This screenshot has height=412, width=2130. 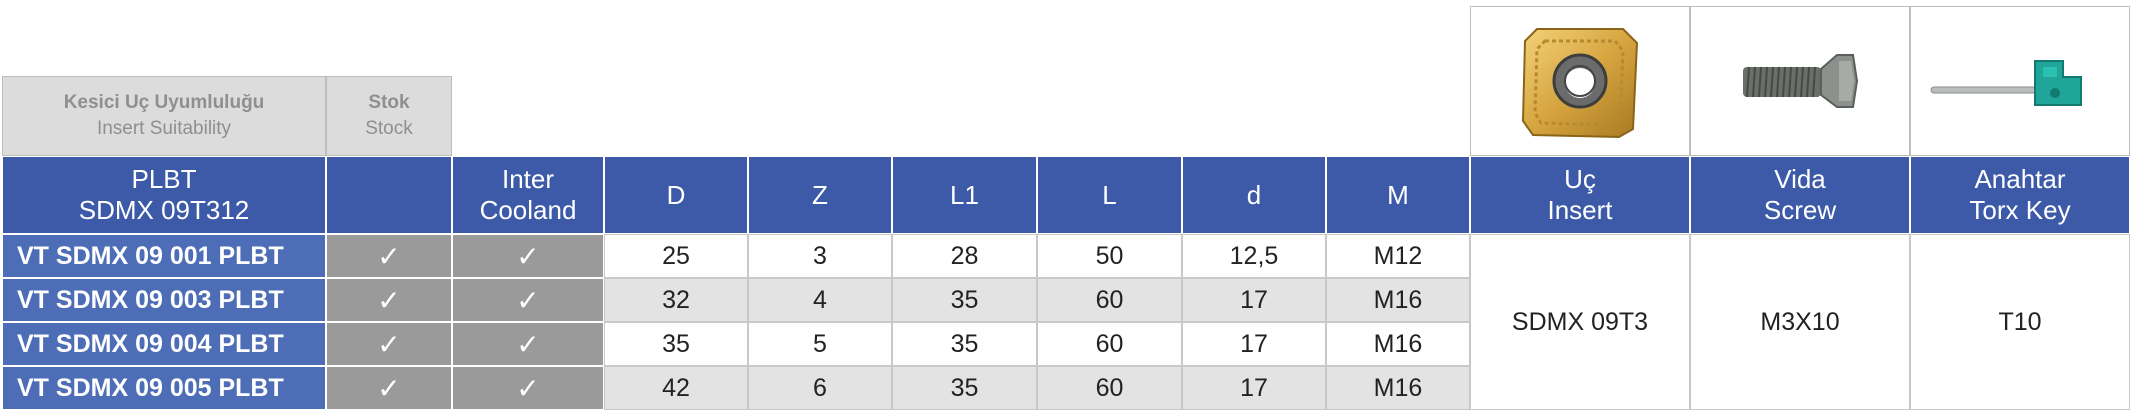 I want to click on stock-header: Stok Stock, so click(x=389, y=116).